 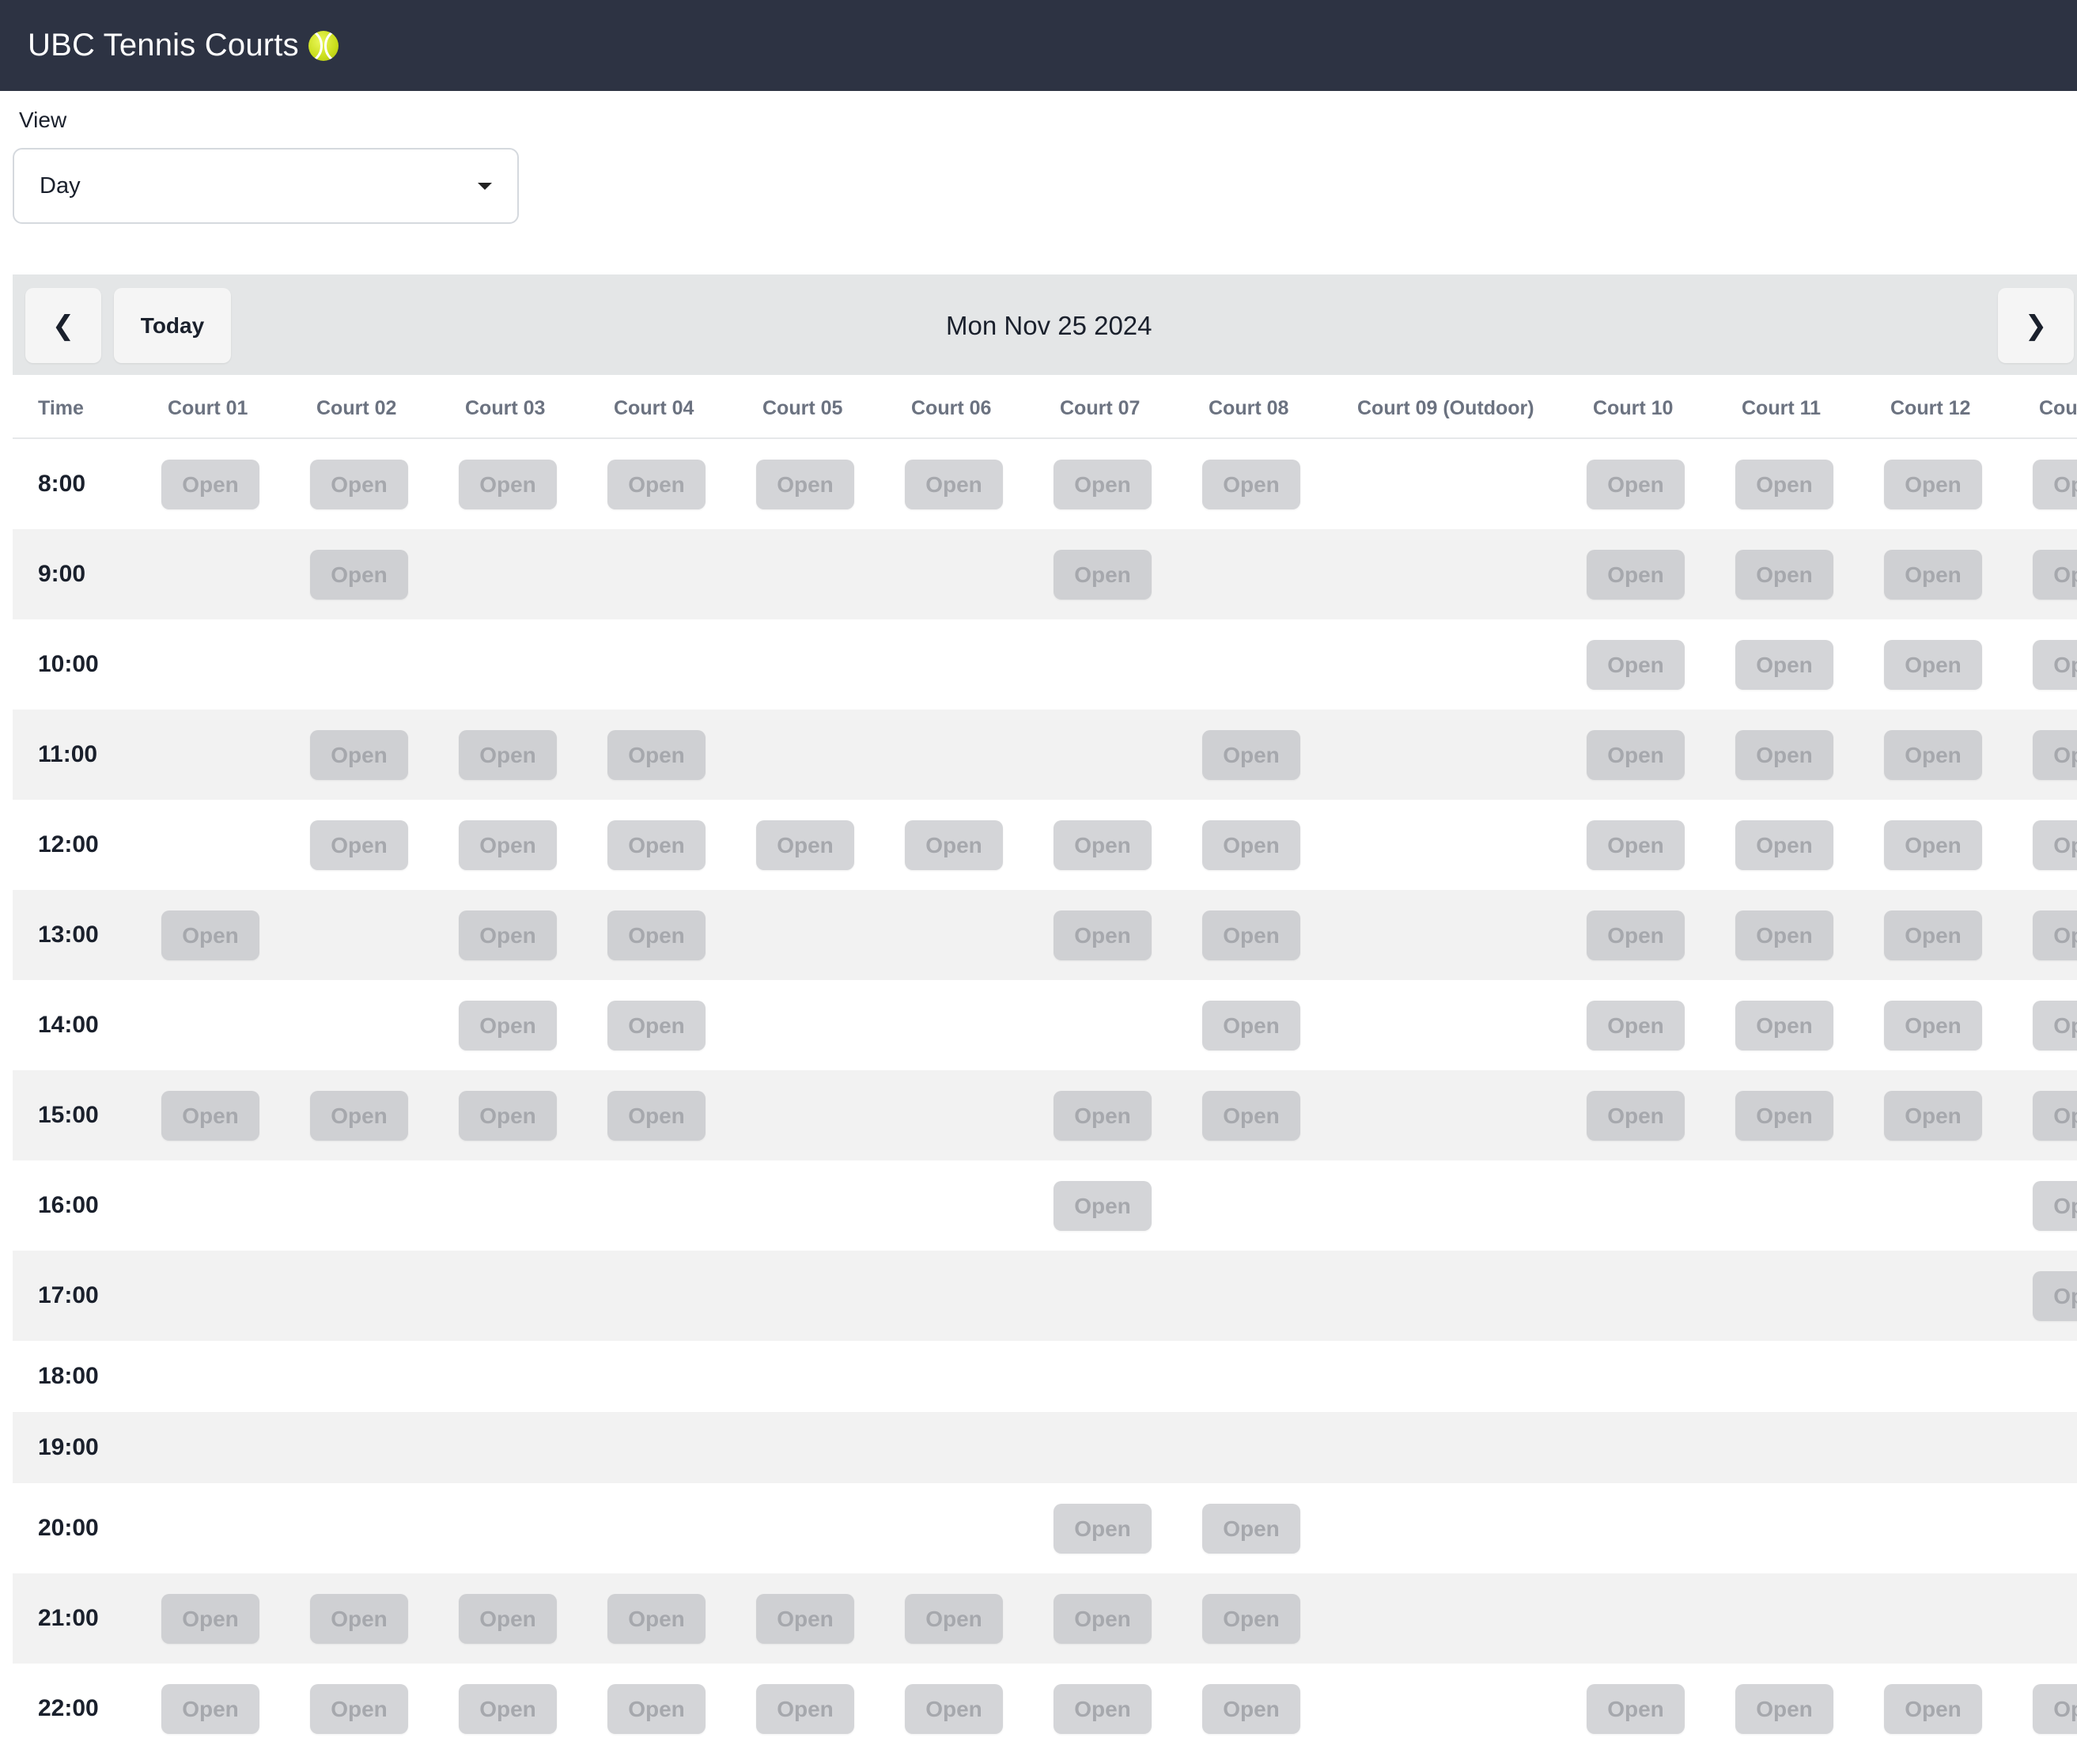 What do you see at coordinates (266, 186) in the screenshot?
I see `view-select: Day` at bounding box center [266, 186].